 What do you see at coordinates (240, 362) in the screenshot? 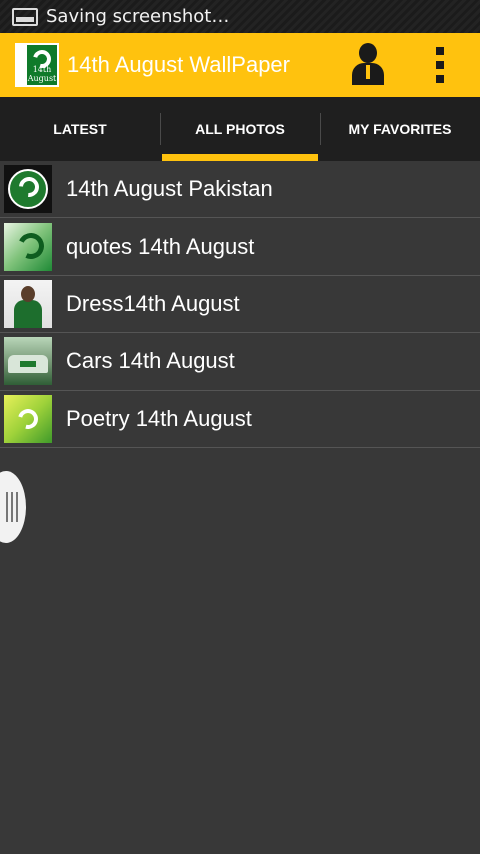
I see `list-item: Cars 14th August` at bounding box center [240, 362].